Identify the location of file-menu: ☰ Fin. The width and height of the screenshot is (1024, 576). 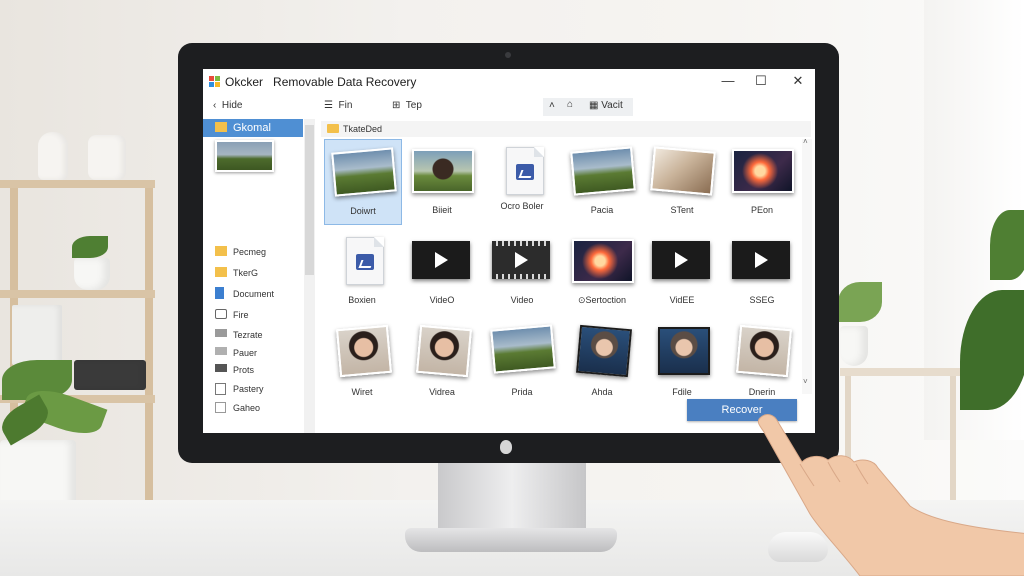
(338, 105).